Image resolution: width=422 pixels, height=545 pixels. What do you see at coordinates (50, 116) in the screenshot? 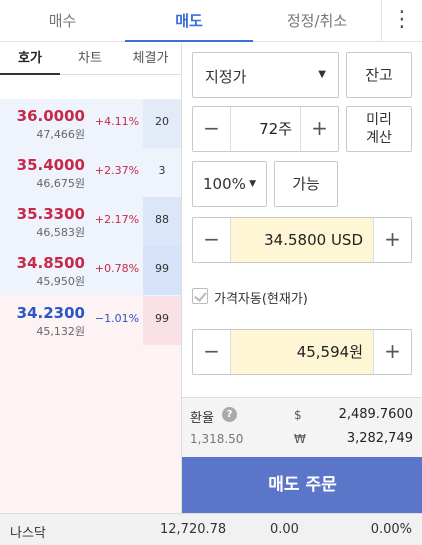
I see `quote-price: 36.0000` at bounding box center [50, 116].